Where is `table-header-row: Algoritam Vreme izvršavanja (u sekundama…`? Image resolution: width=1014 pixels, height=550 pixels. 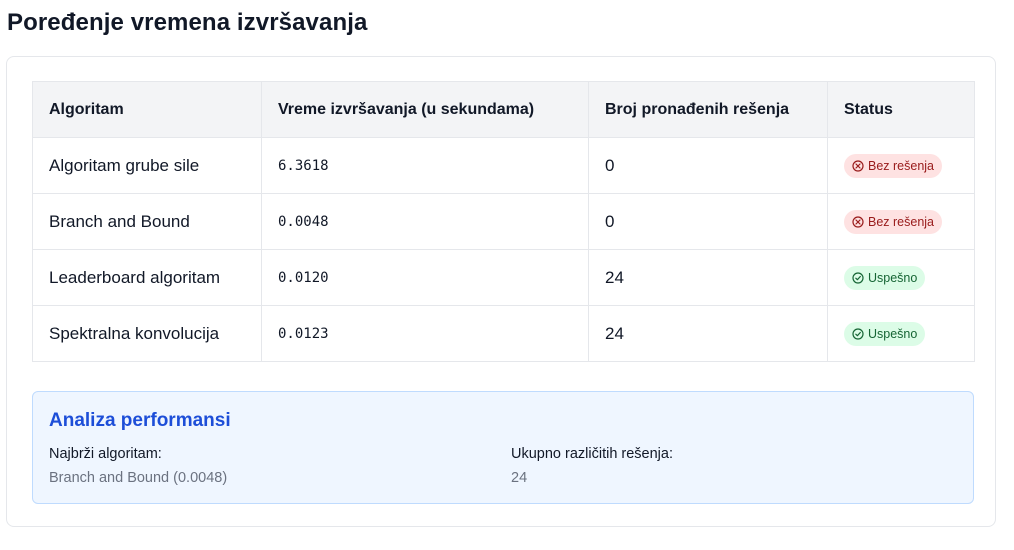
table-header-row: Algoritam Vreme izvršavanja (u sekundama… is located at coordinates (503, 109).